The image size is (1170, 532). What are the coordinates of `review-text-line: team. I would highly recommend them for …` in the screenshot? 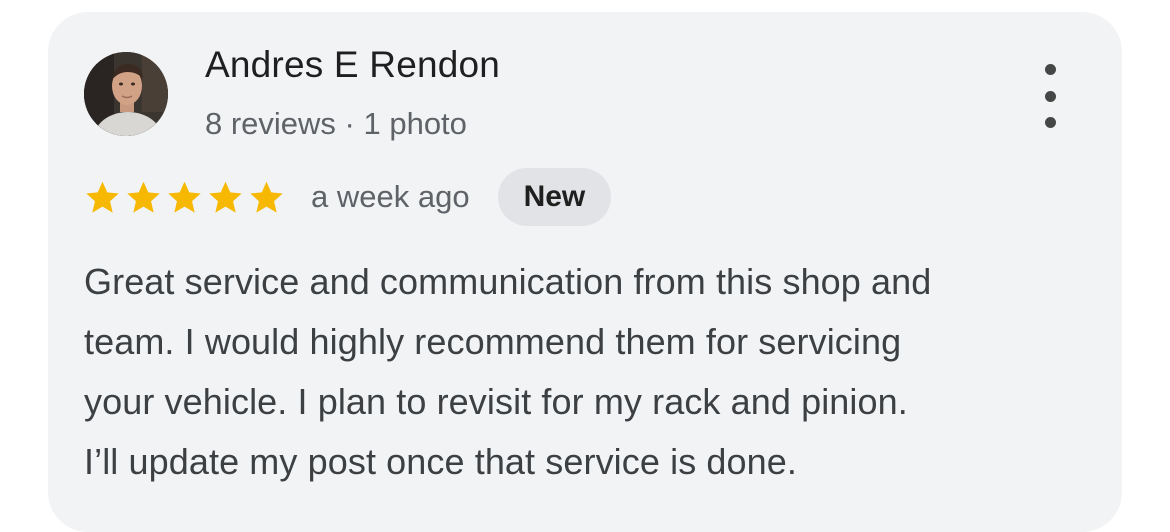 It's located at (493, 341).